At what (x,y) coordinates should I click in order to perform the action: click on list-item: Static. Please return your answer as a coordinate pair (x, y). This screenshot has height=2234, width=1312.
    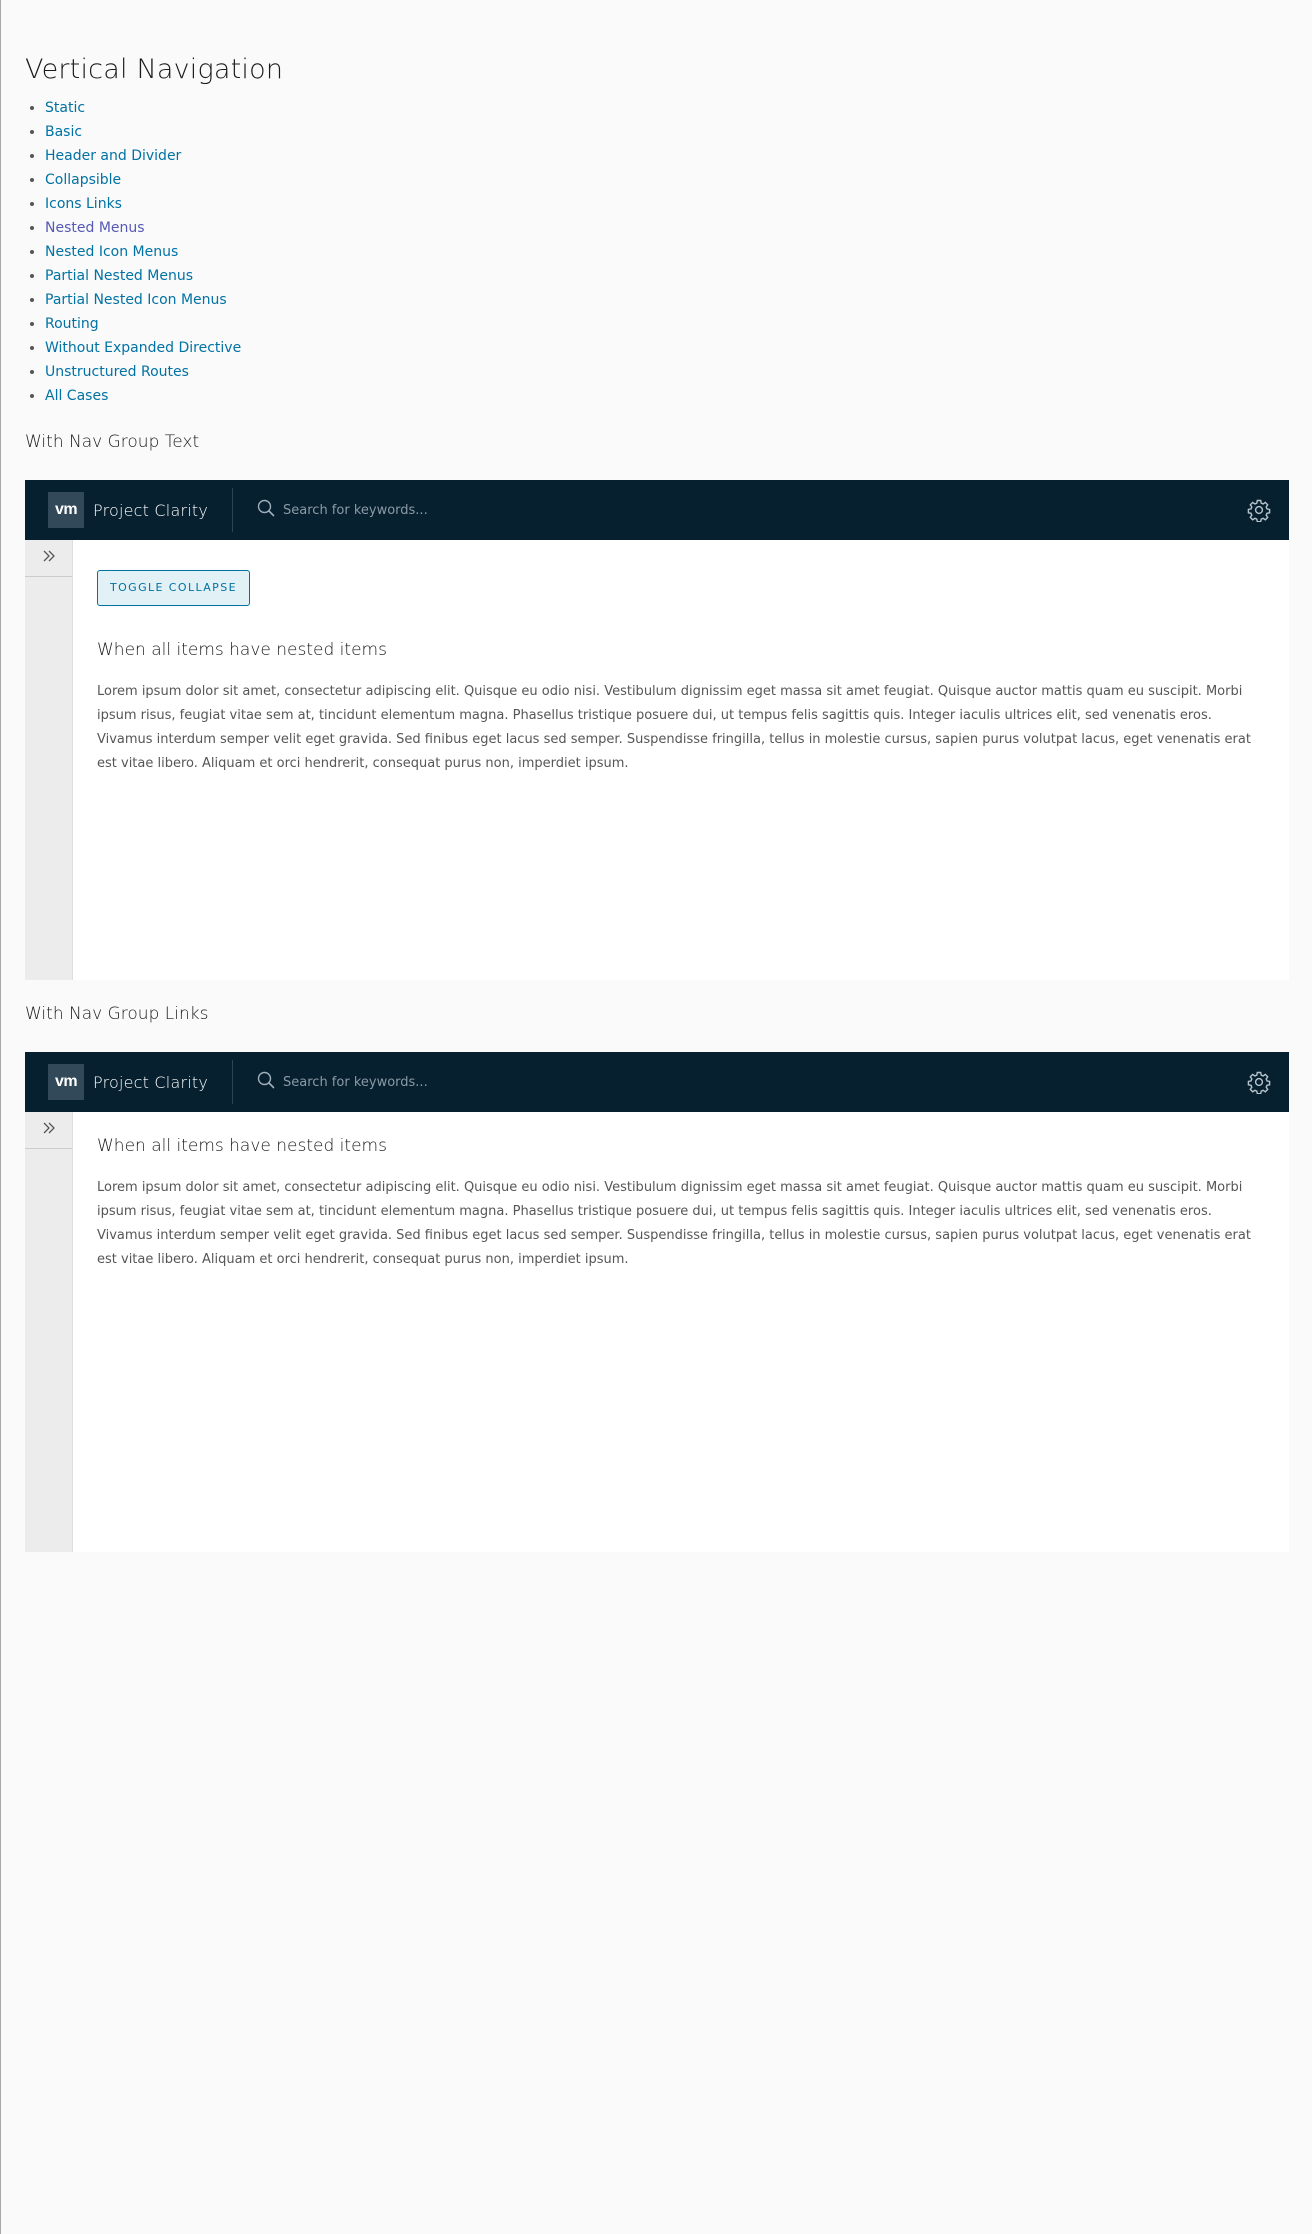
    Looking at the image, I should click on (143, 108).